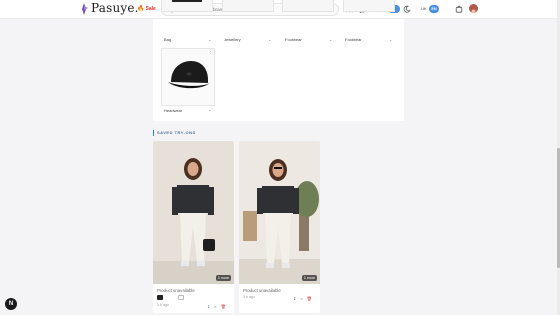  I want to click on category-label: Bag, so click(168, 39).